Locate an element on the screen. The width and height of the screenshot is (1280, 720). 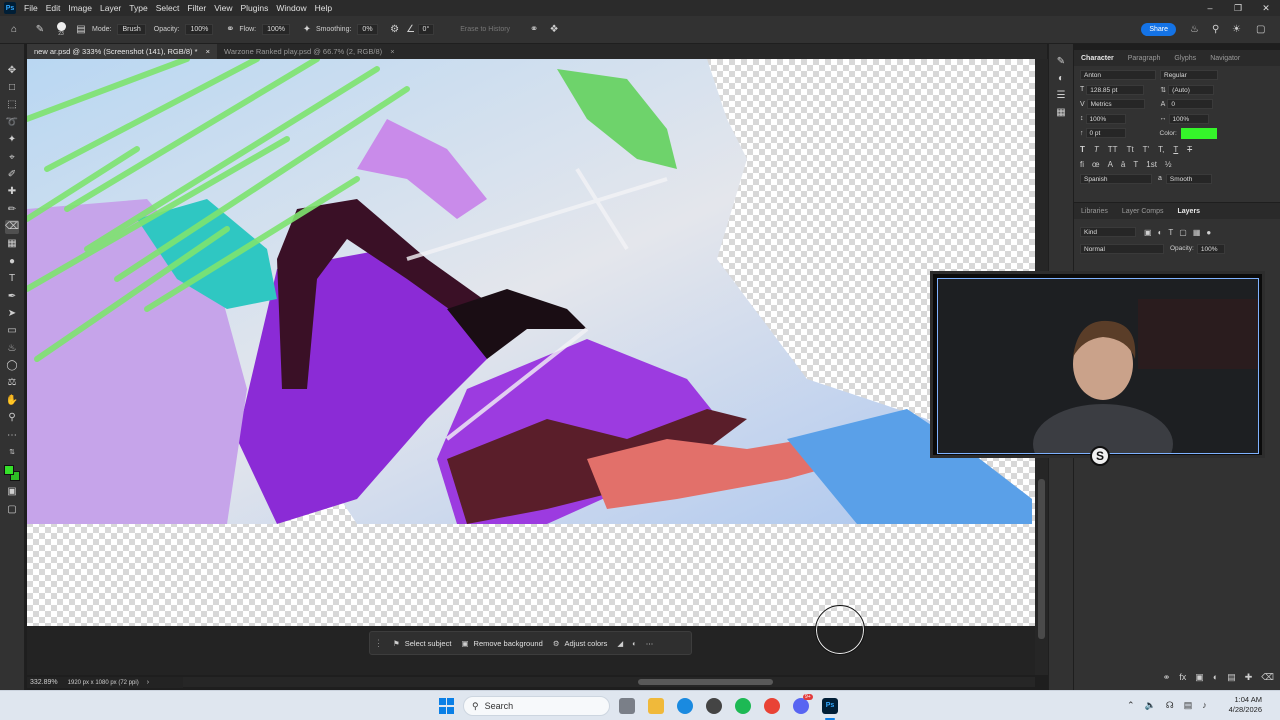
menu-view: View is located at coordinates (223, 8).